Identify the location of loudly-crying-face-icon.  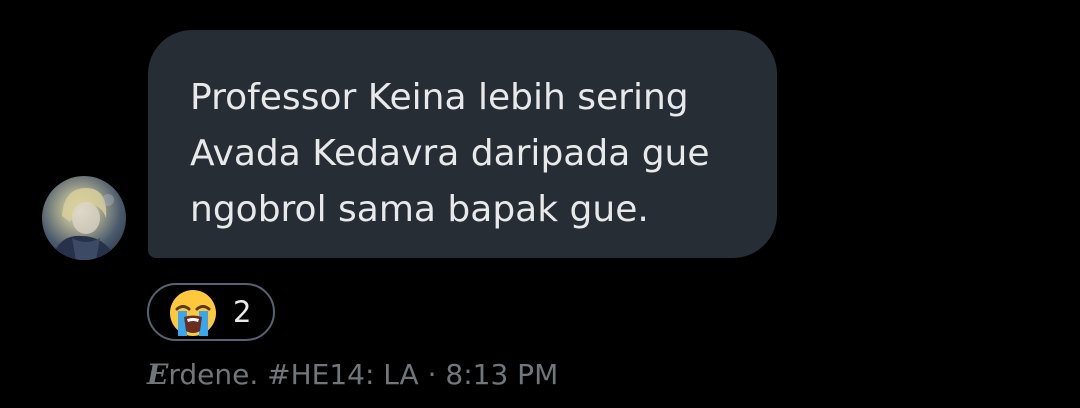
(193, 313).